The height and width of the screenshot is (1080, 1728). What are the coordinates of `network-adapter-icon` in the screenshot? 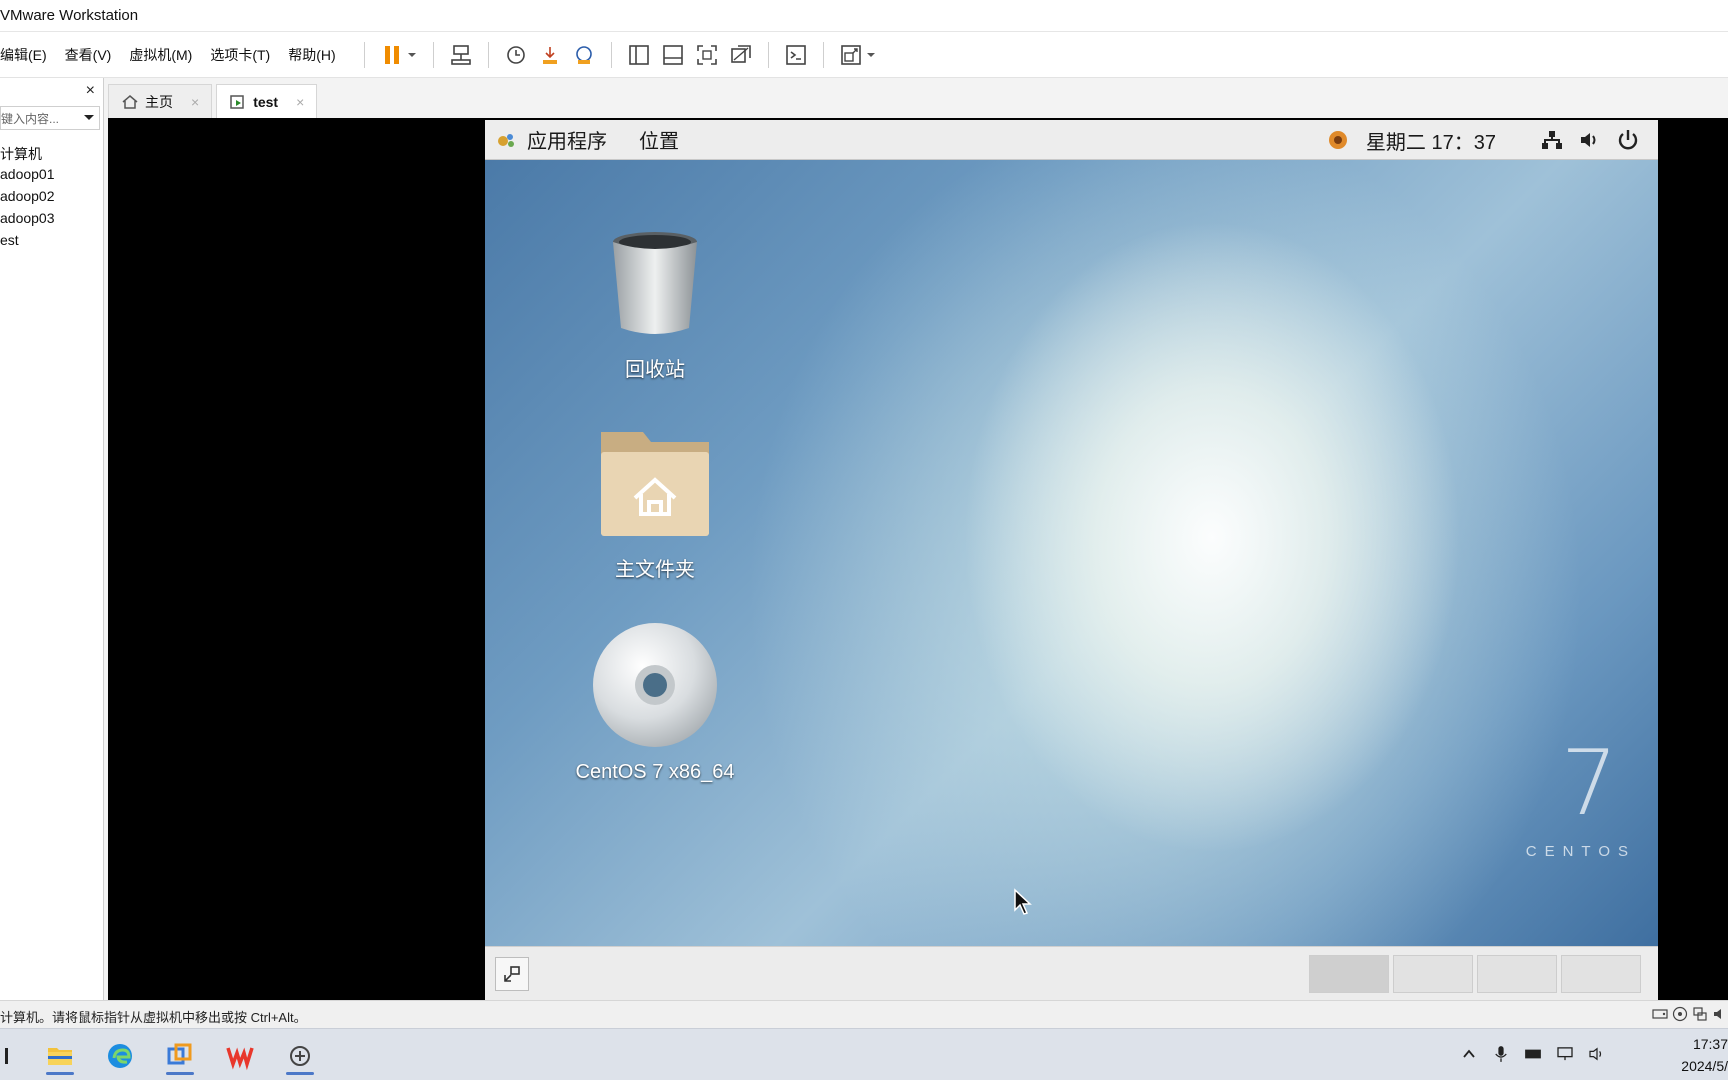 It's located at (1700, 1014).